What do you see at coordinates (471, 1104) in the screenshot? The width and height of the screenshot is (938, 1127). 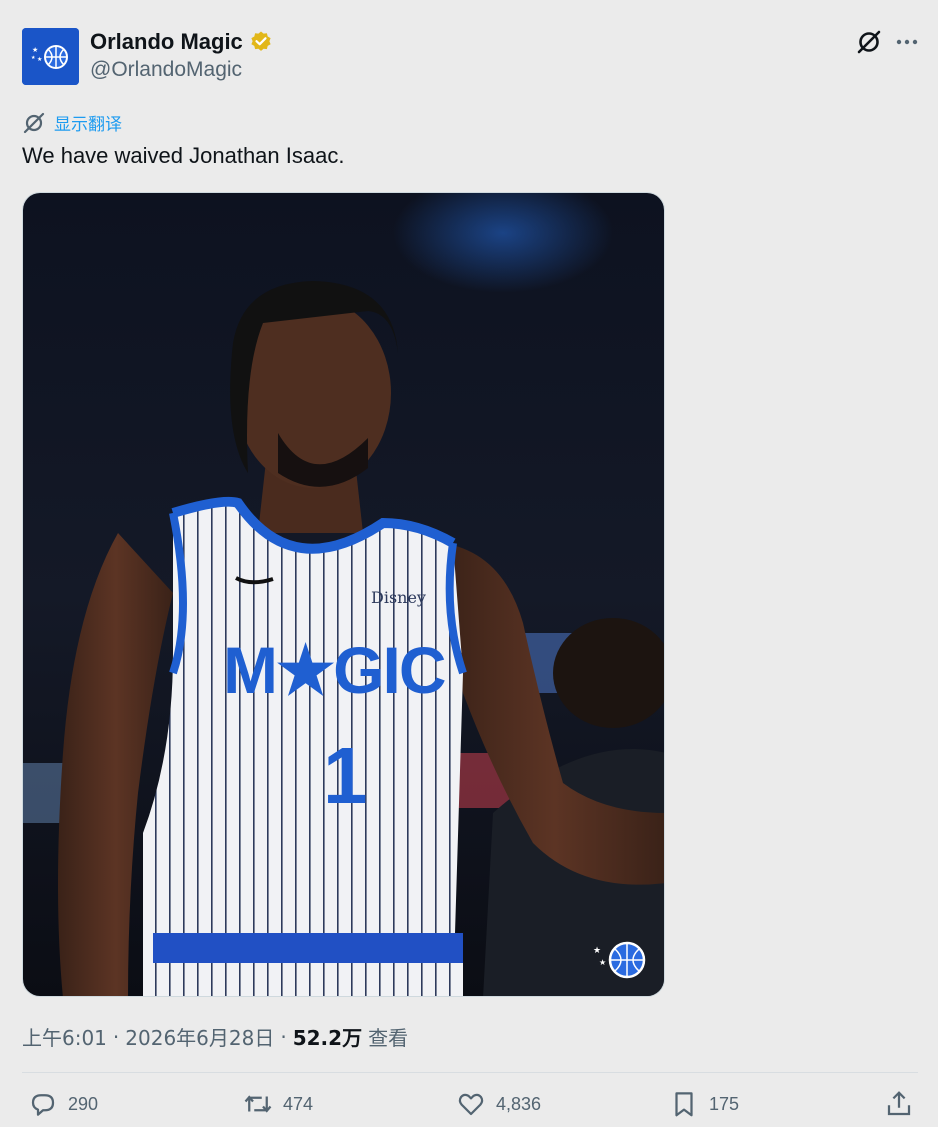 I see `like-icon` at bounding box center [471, 1104].